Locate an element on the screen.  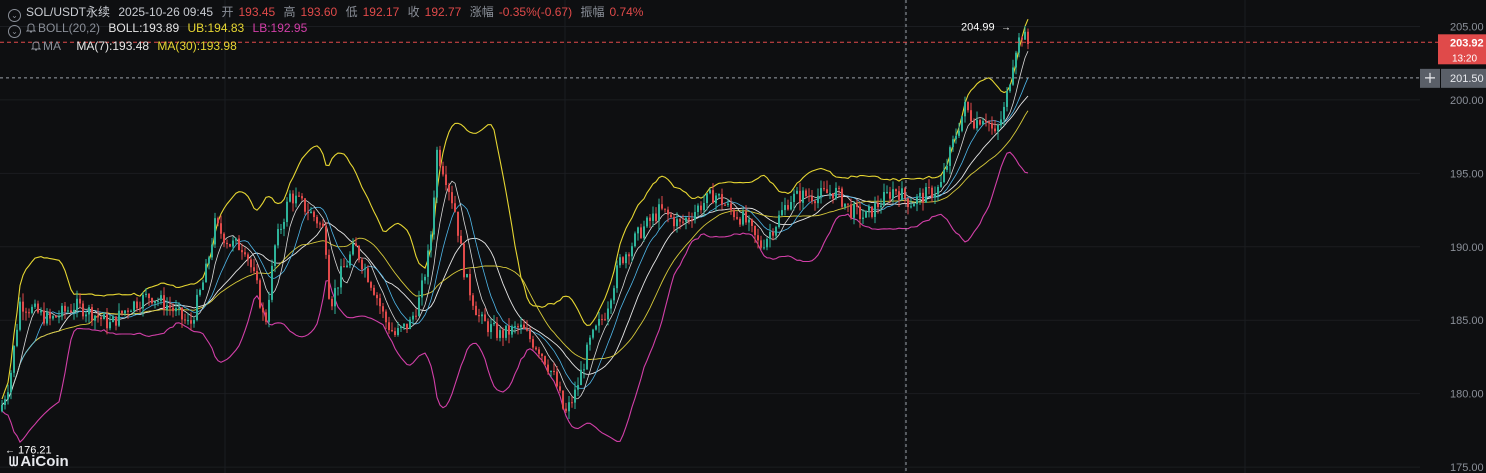
high-marker-label: 204.99 is located at coordinates (978, 28).